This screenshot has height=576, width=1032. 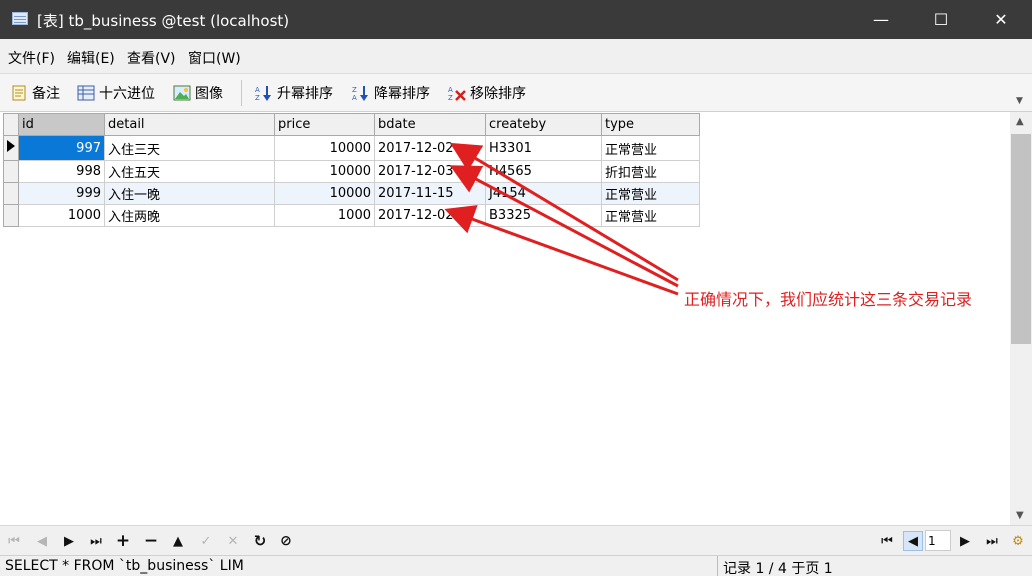 What do you see at coordinates (189, 215) in the screenshot?
I see `cell-detail: 入住两晚` at bounding box center [189, 215].